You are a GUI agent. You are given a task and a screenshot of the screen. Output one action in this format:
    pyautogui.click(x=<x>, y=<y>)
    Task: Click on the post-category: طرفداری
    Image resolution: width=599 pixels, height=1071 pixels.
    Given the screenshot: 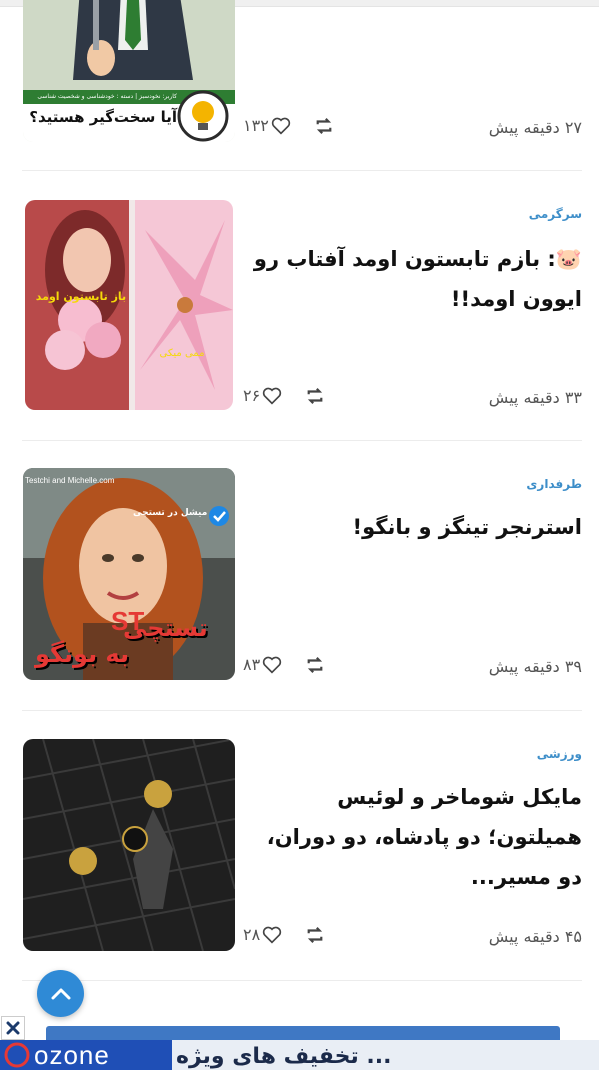 What is the action you would take?
    pyautogui.click(x=554, y=484)
    